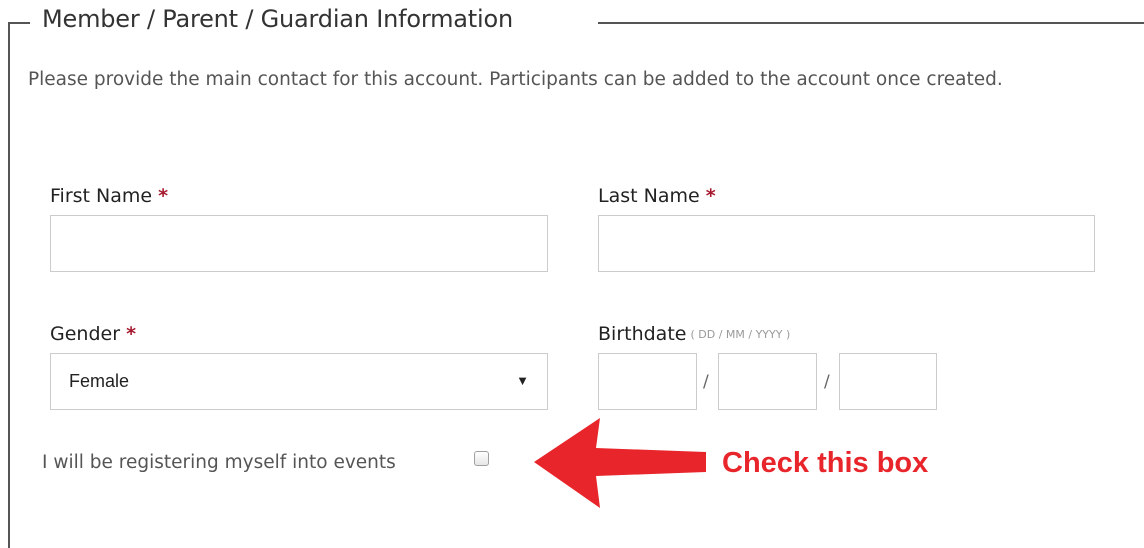  I want to click on last-name-label-text: Last Name, so click(649, 196).